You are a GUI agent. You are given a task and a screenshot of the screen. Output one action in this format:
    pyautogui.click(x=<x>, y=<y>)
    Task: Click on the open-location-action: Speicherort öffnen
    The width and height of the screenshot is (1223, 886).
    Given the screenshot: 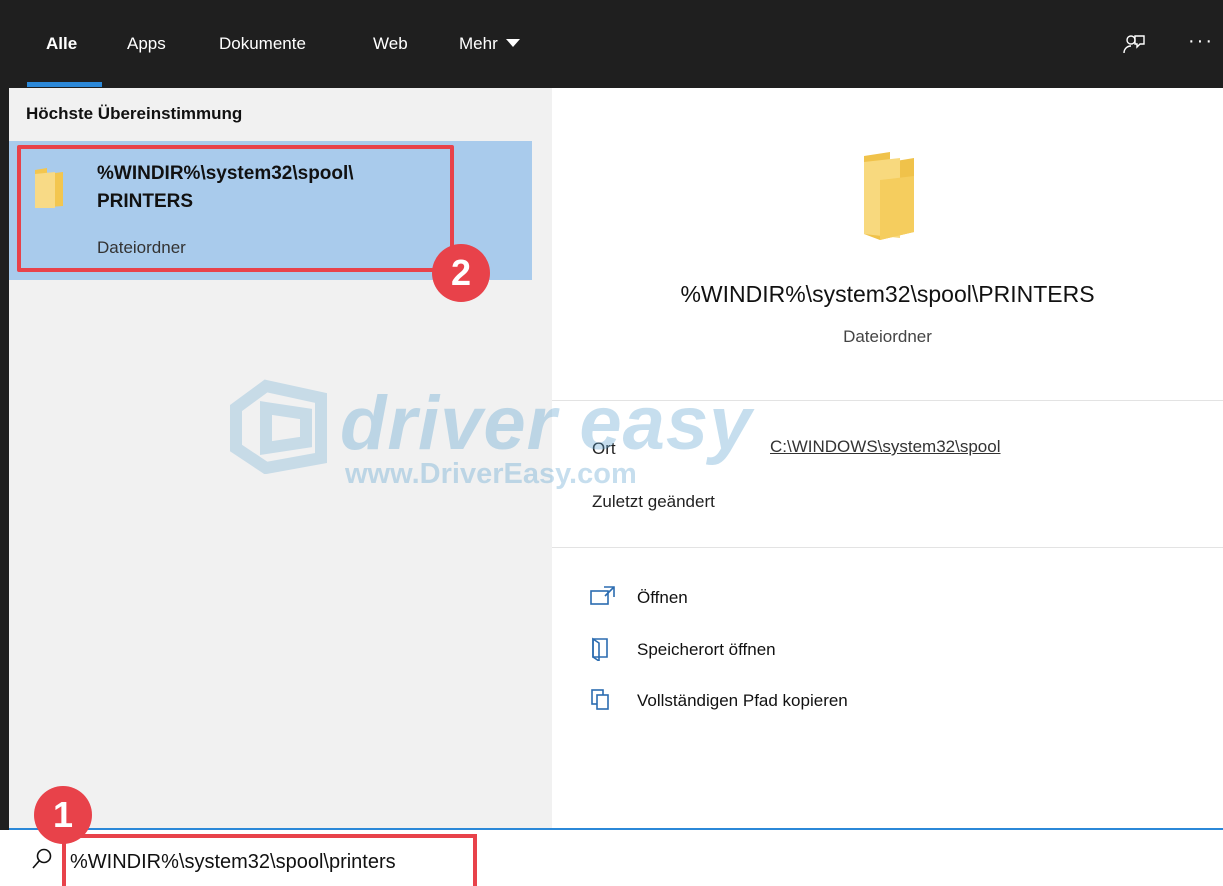 What is the action you would take?
    pyautogui.click(x=740, y=652)
    